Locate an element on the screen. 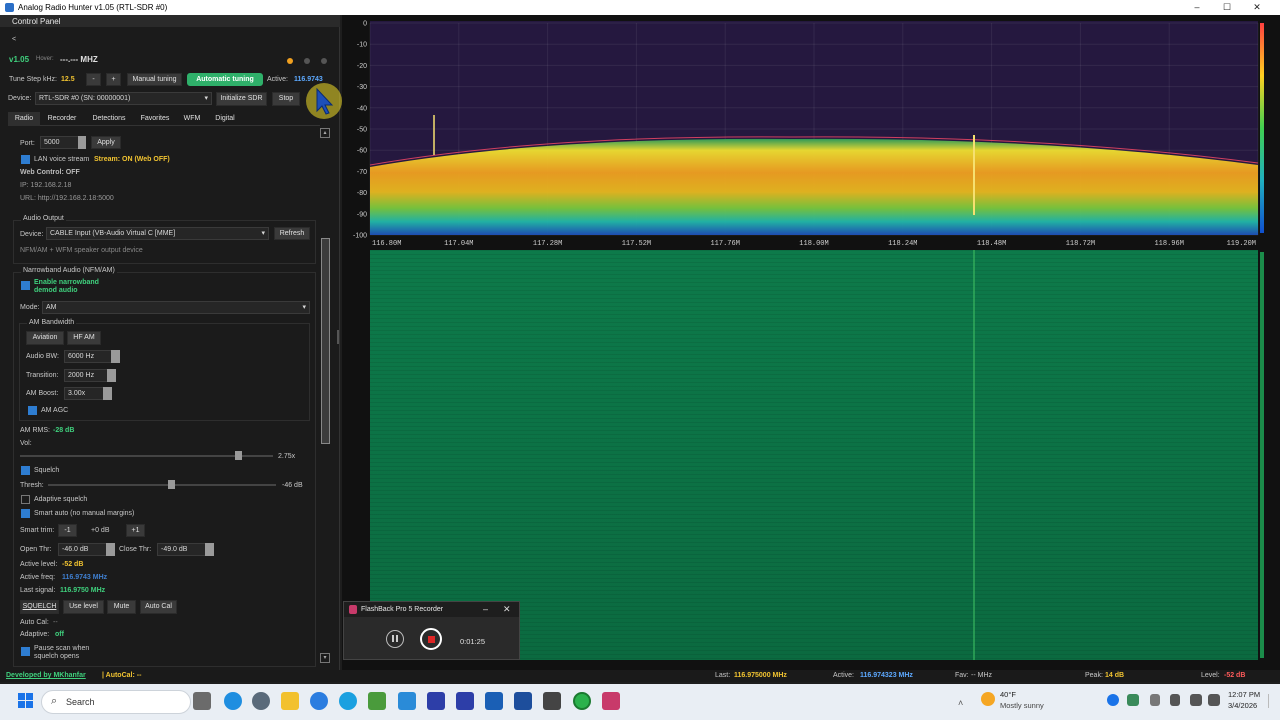  task-view-icon is located at coordinates (202, 701).